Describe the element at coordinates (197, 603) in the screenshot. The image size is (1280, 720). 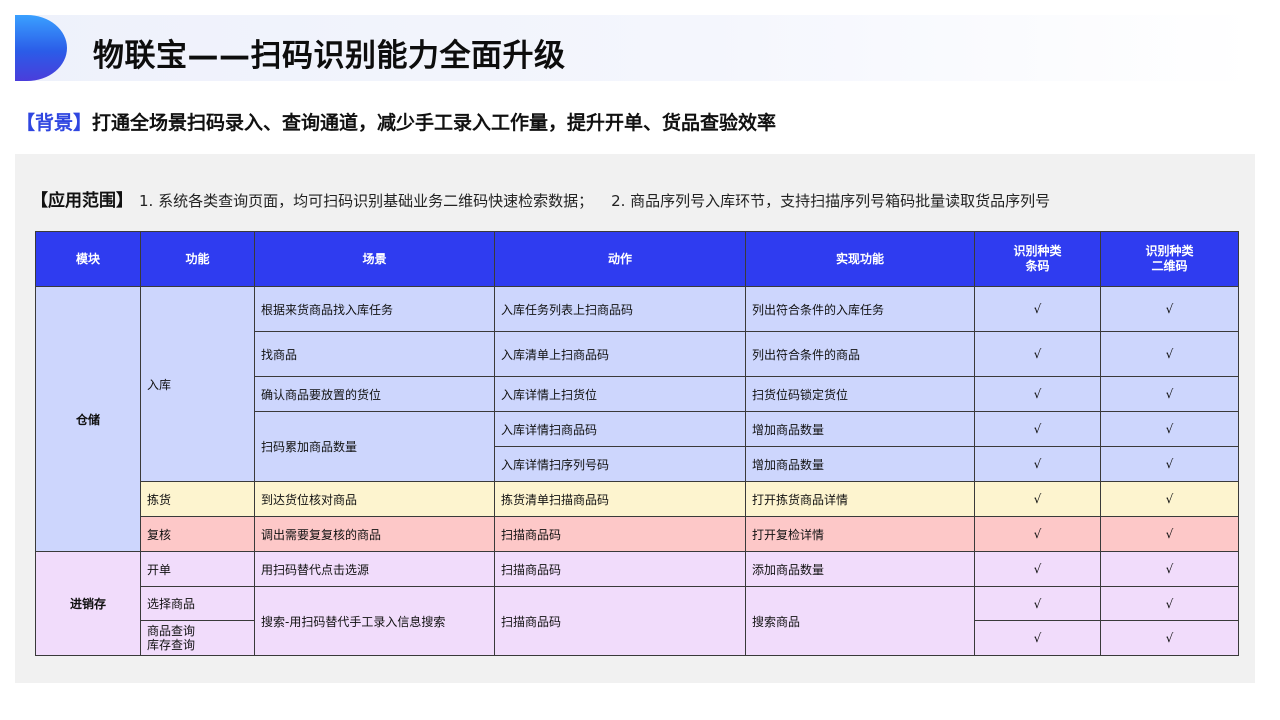
I see `function-cell-select: 选择商品` at that location.